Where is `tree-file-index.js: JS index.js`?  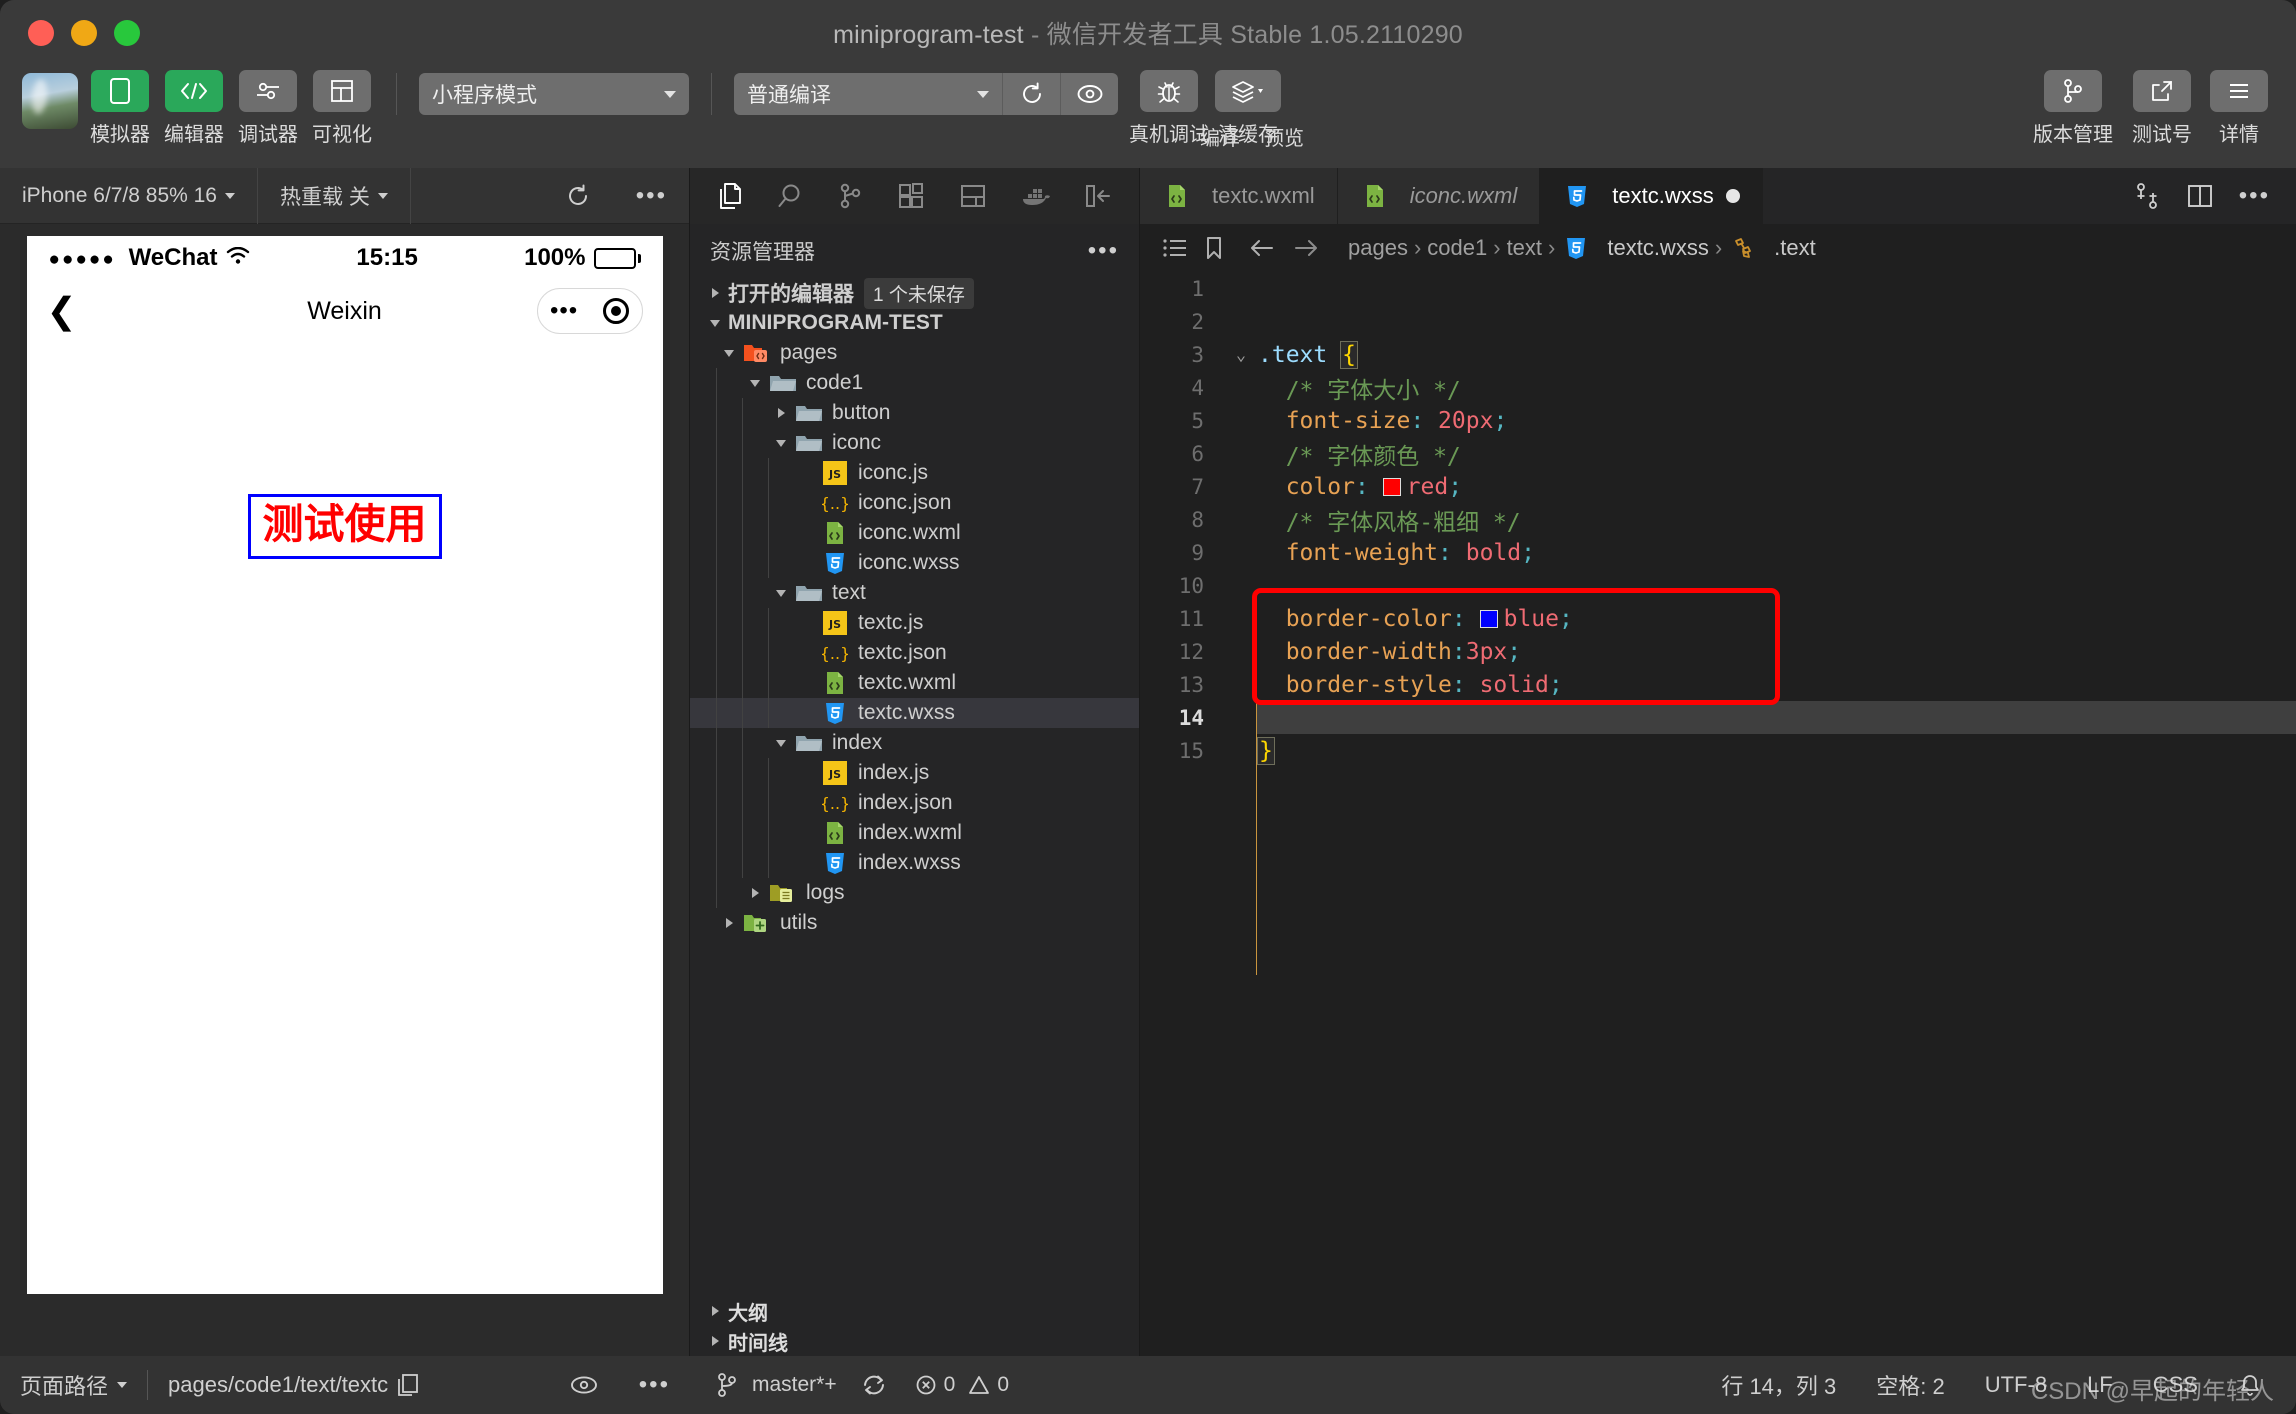
tree-file-index.js: JS index.js is located at coordinates (914, 773).